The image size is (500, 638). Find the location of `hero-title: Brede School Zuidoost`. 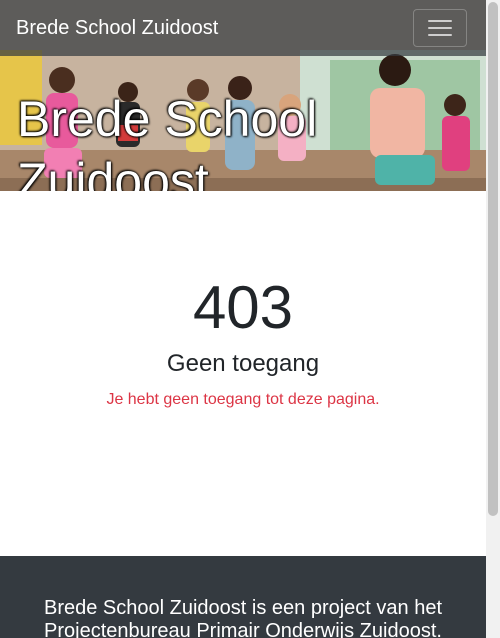

hero-title: Brede School Zuidoost is located at coordinates (167, 141).